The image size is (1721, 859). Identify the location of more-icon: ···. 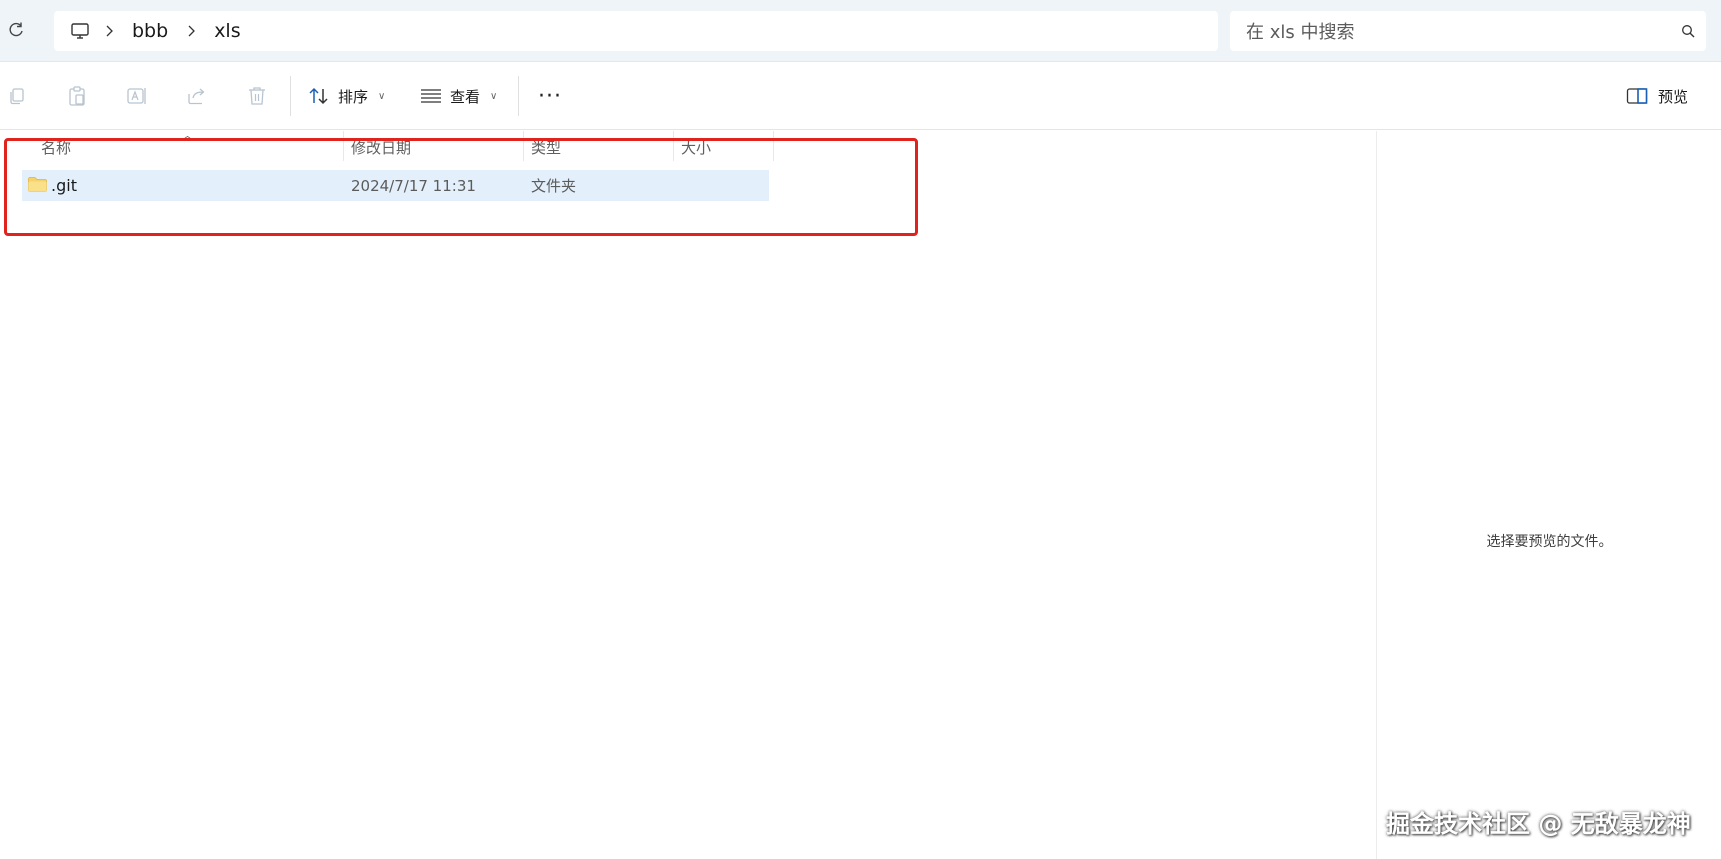
(550, 96).